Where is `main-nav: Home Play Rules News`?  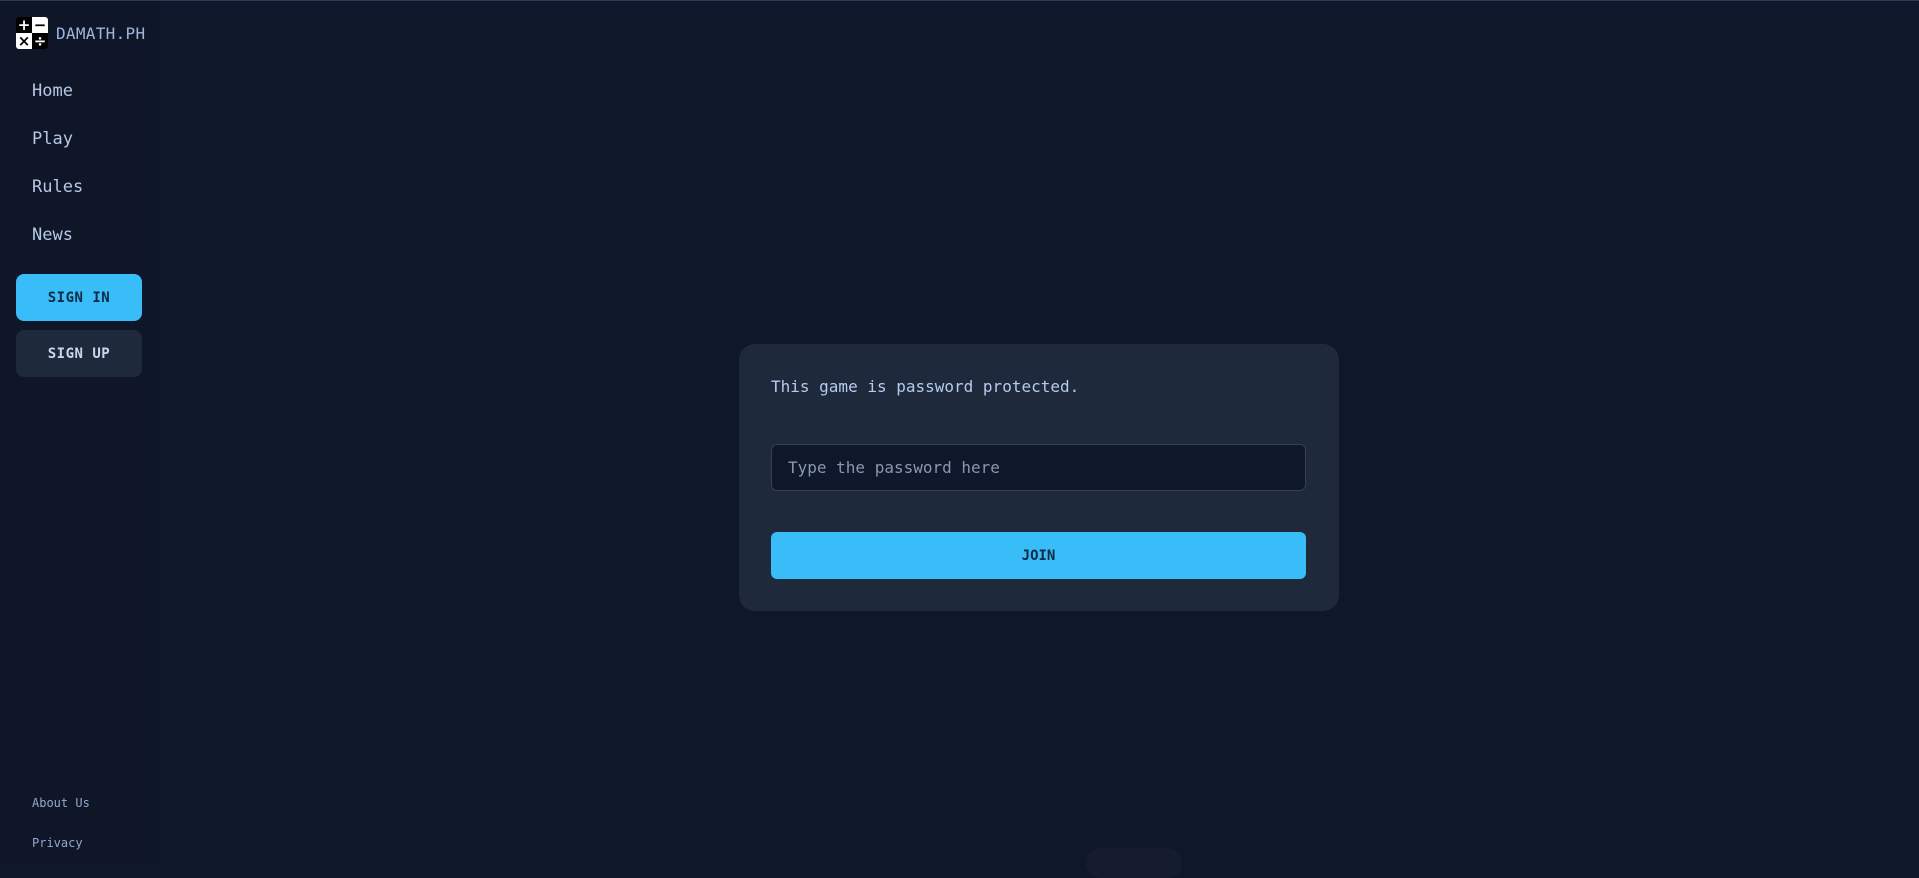 main-nav: Home Play Rules News is located at coordinates (57, 175).